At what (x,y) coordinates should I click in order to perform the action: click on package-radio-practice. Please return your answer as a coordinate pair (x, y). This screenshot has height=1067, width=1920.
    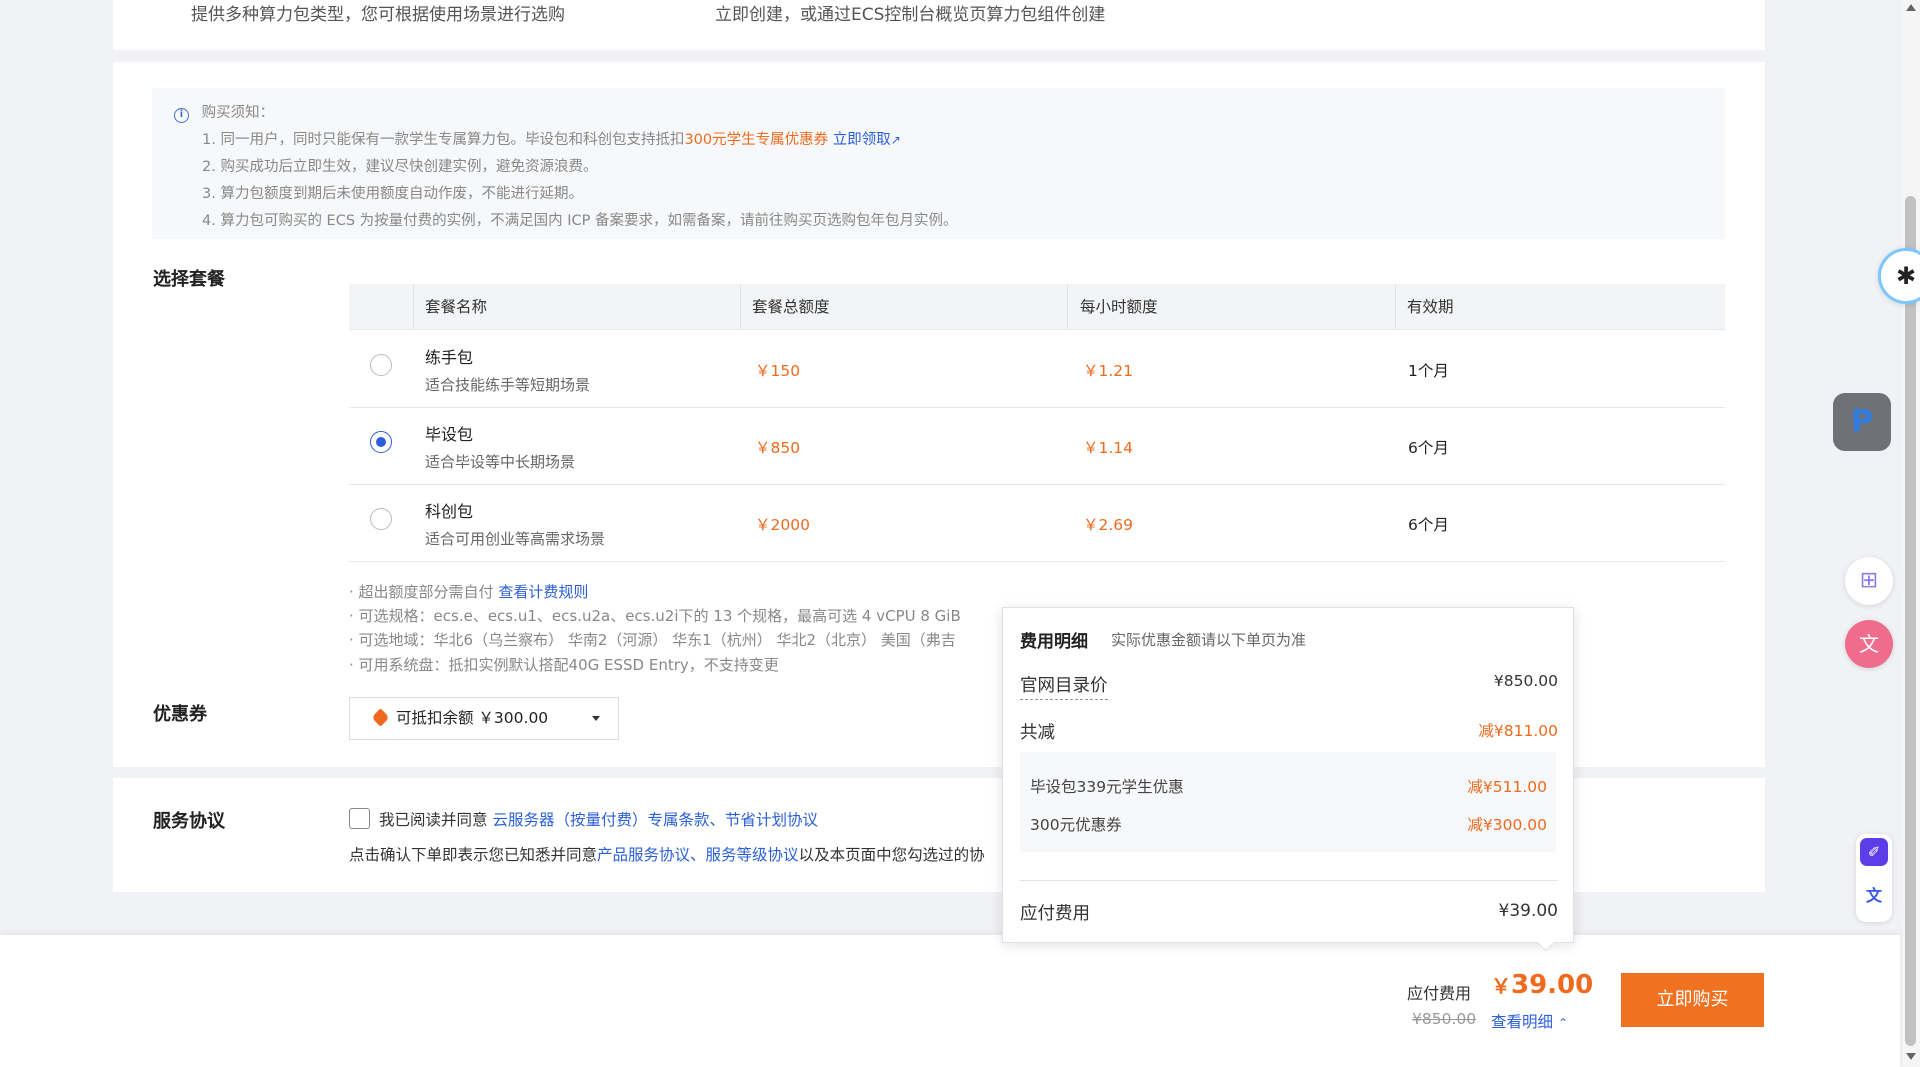
    Looking at the image, I should click on (381, 365).